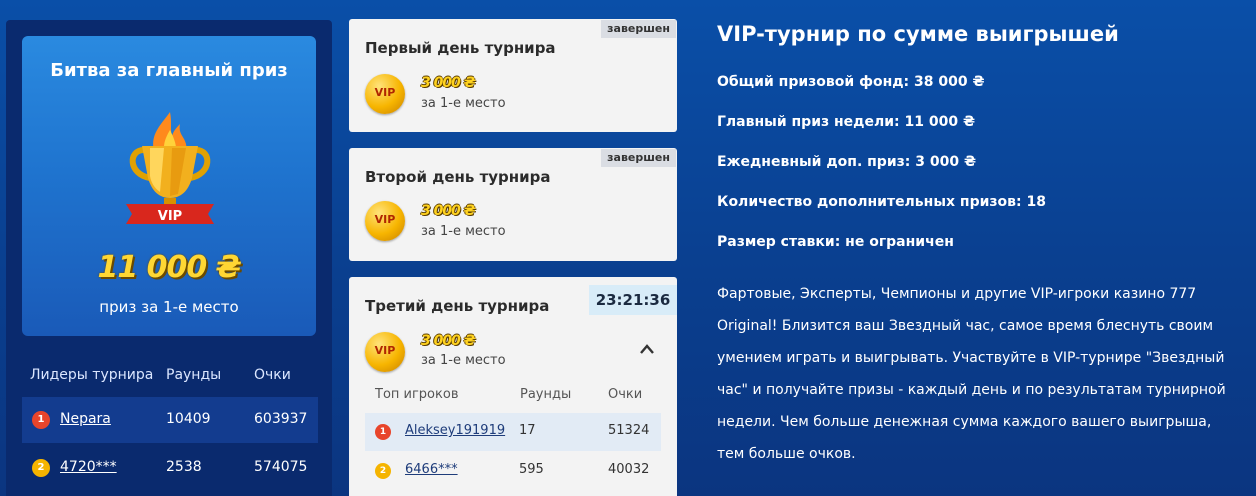 This screenshot has width=1256, height=496. Describe the element at coordinates (629, 430) in the screenshot. I see `player-points: 51324` at that location.